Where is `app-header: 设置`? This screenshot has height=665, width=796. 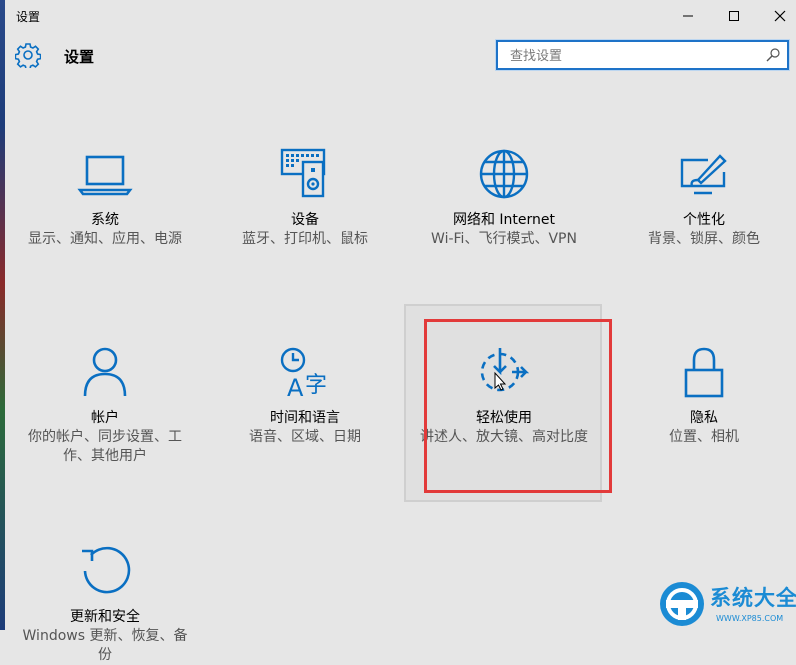
app-header: 设置 is located at coordinates (400, 58).